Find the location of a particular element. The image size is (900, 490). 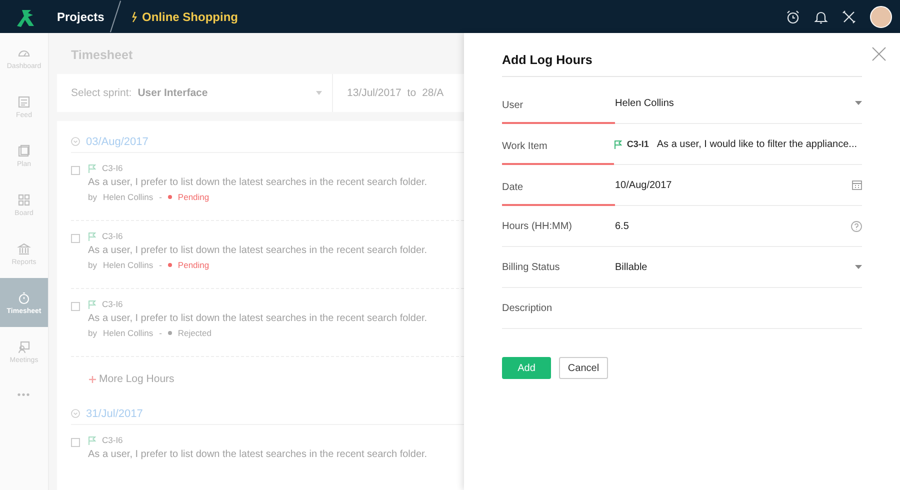

dropdown-field: User Helen Collins is located at coordinates (682, 103).